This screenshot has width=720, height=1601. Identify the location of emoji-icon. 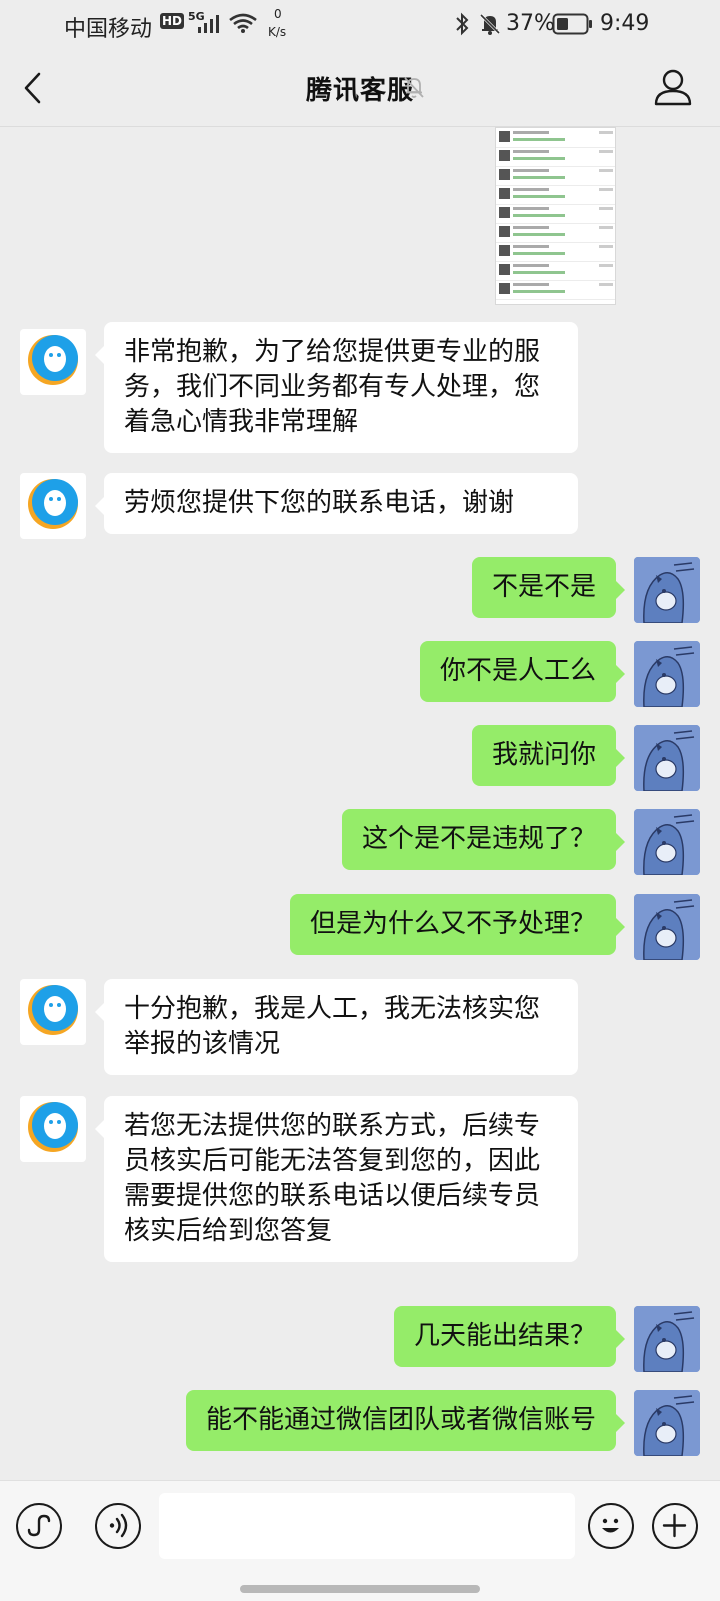
(610, 1525).